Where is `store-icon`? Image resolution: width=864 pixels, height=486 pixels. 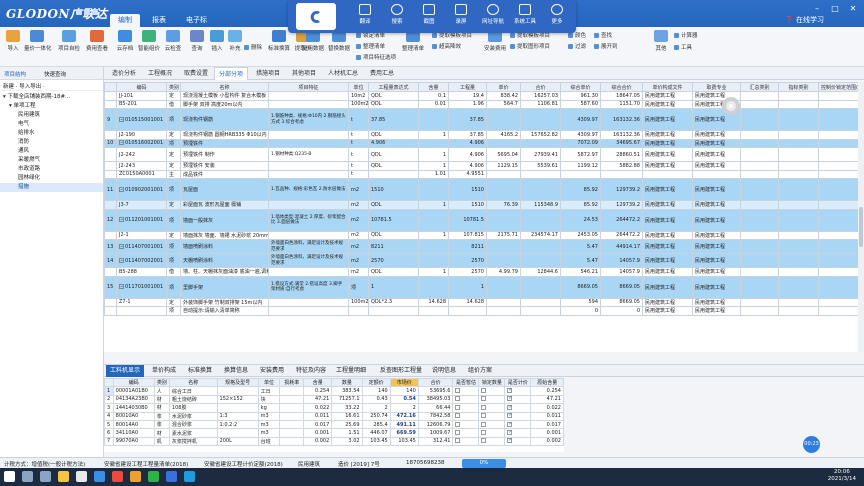 store-icon is located at coordinates (81, 476).